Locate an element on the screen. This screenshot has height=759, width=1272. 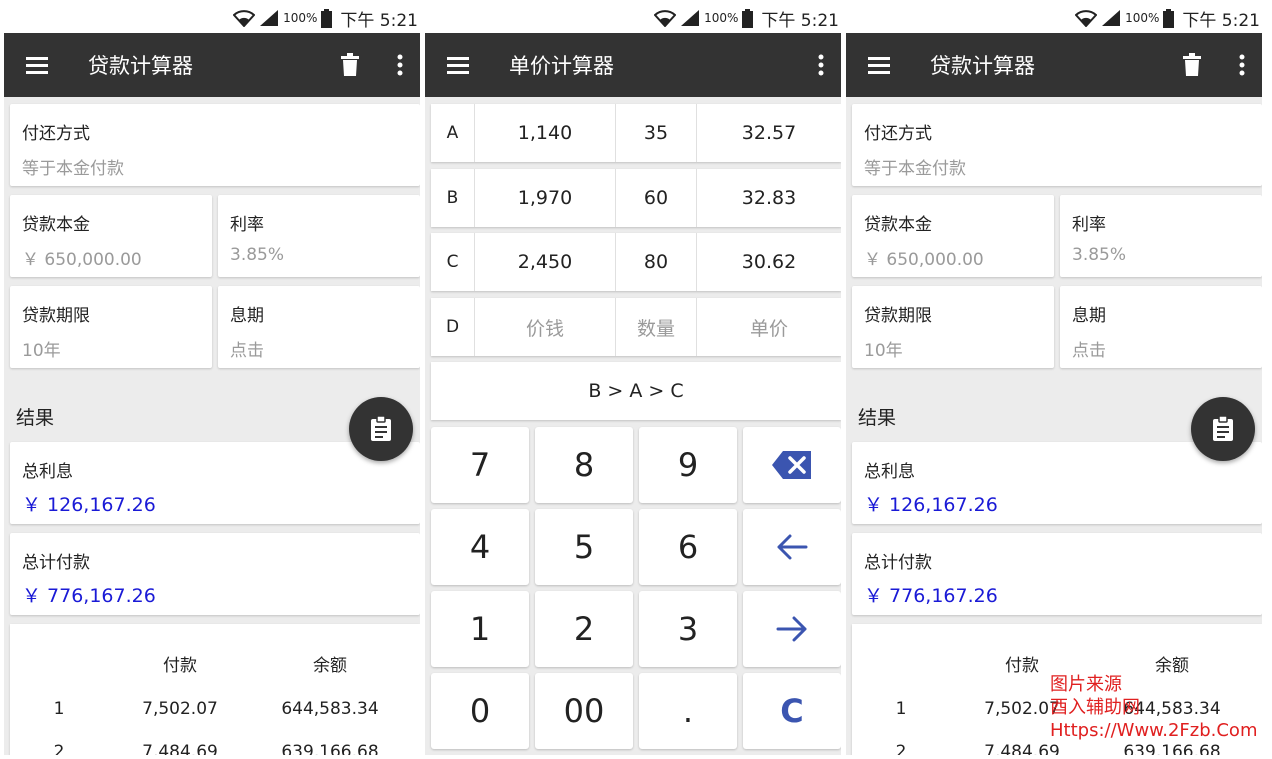
key-8: 8 is located at coordinates (584, 465).